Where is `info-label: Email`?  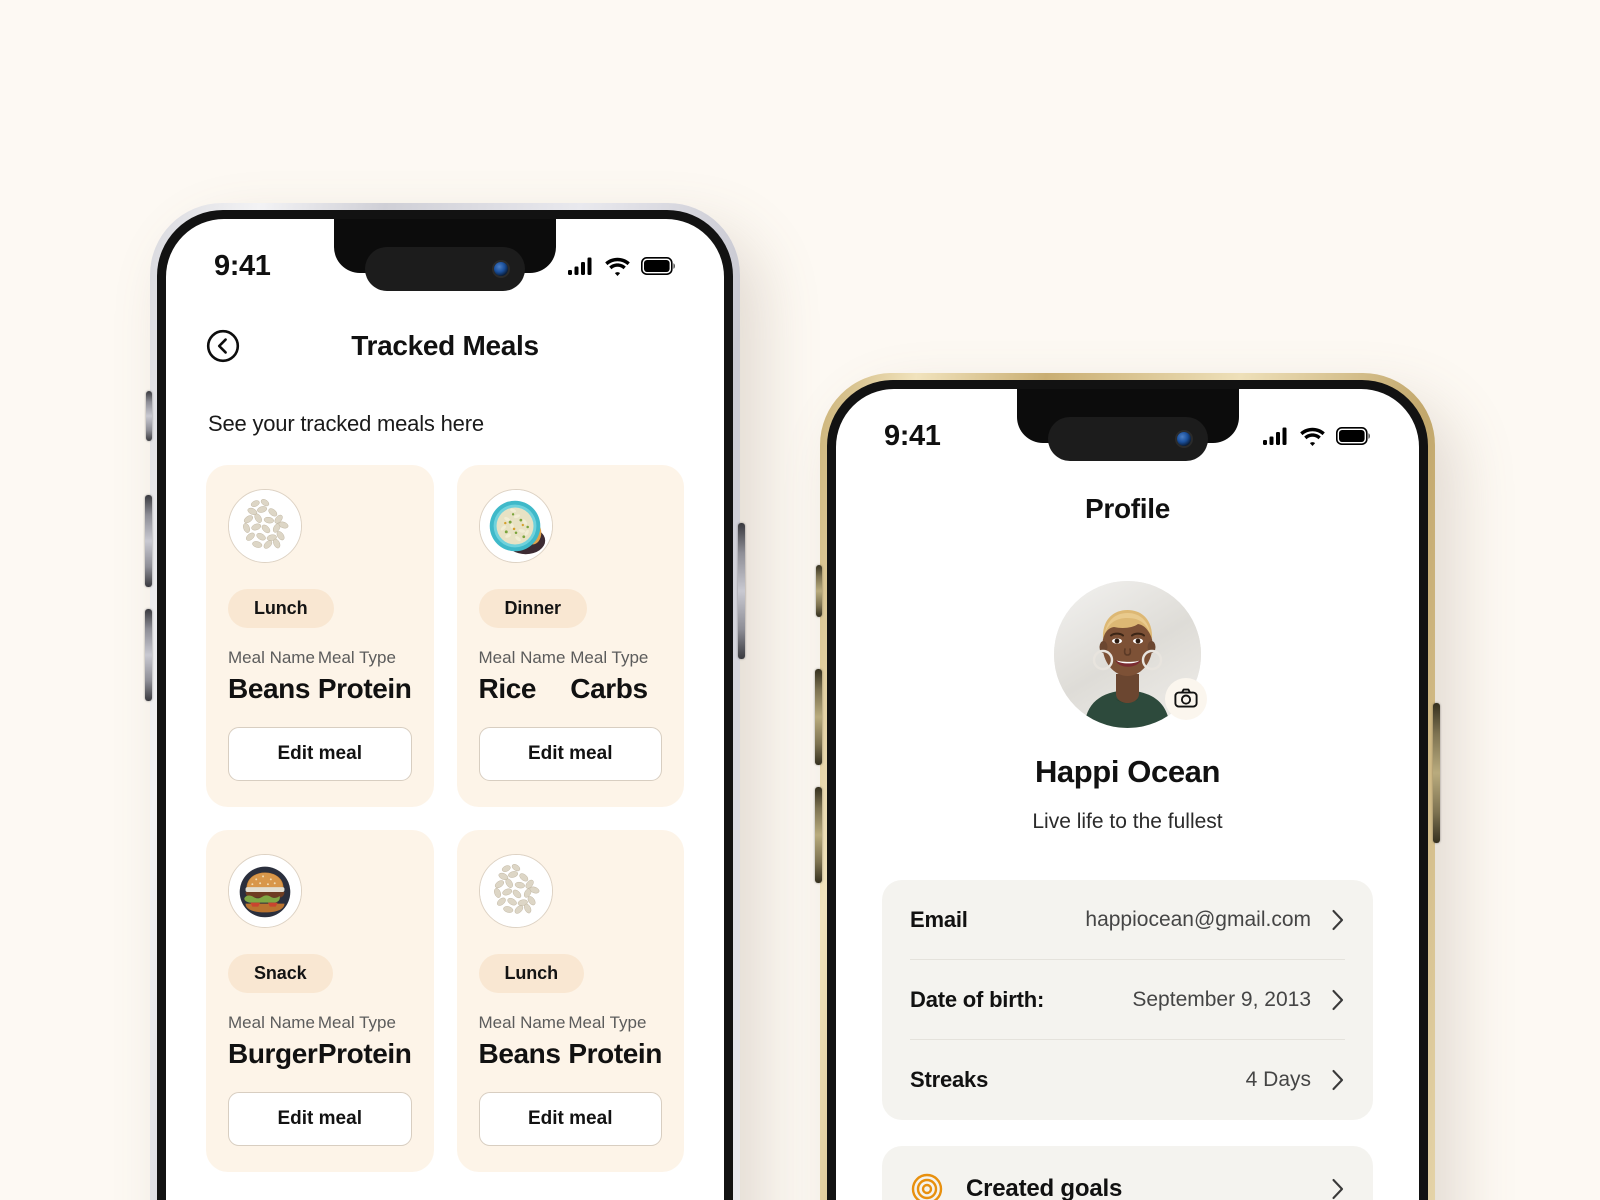
info-label: Email is located at coordinates (939, 919).